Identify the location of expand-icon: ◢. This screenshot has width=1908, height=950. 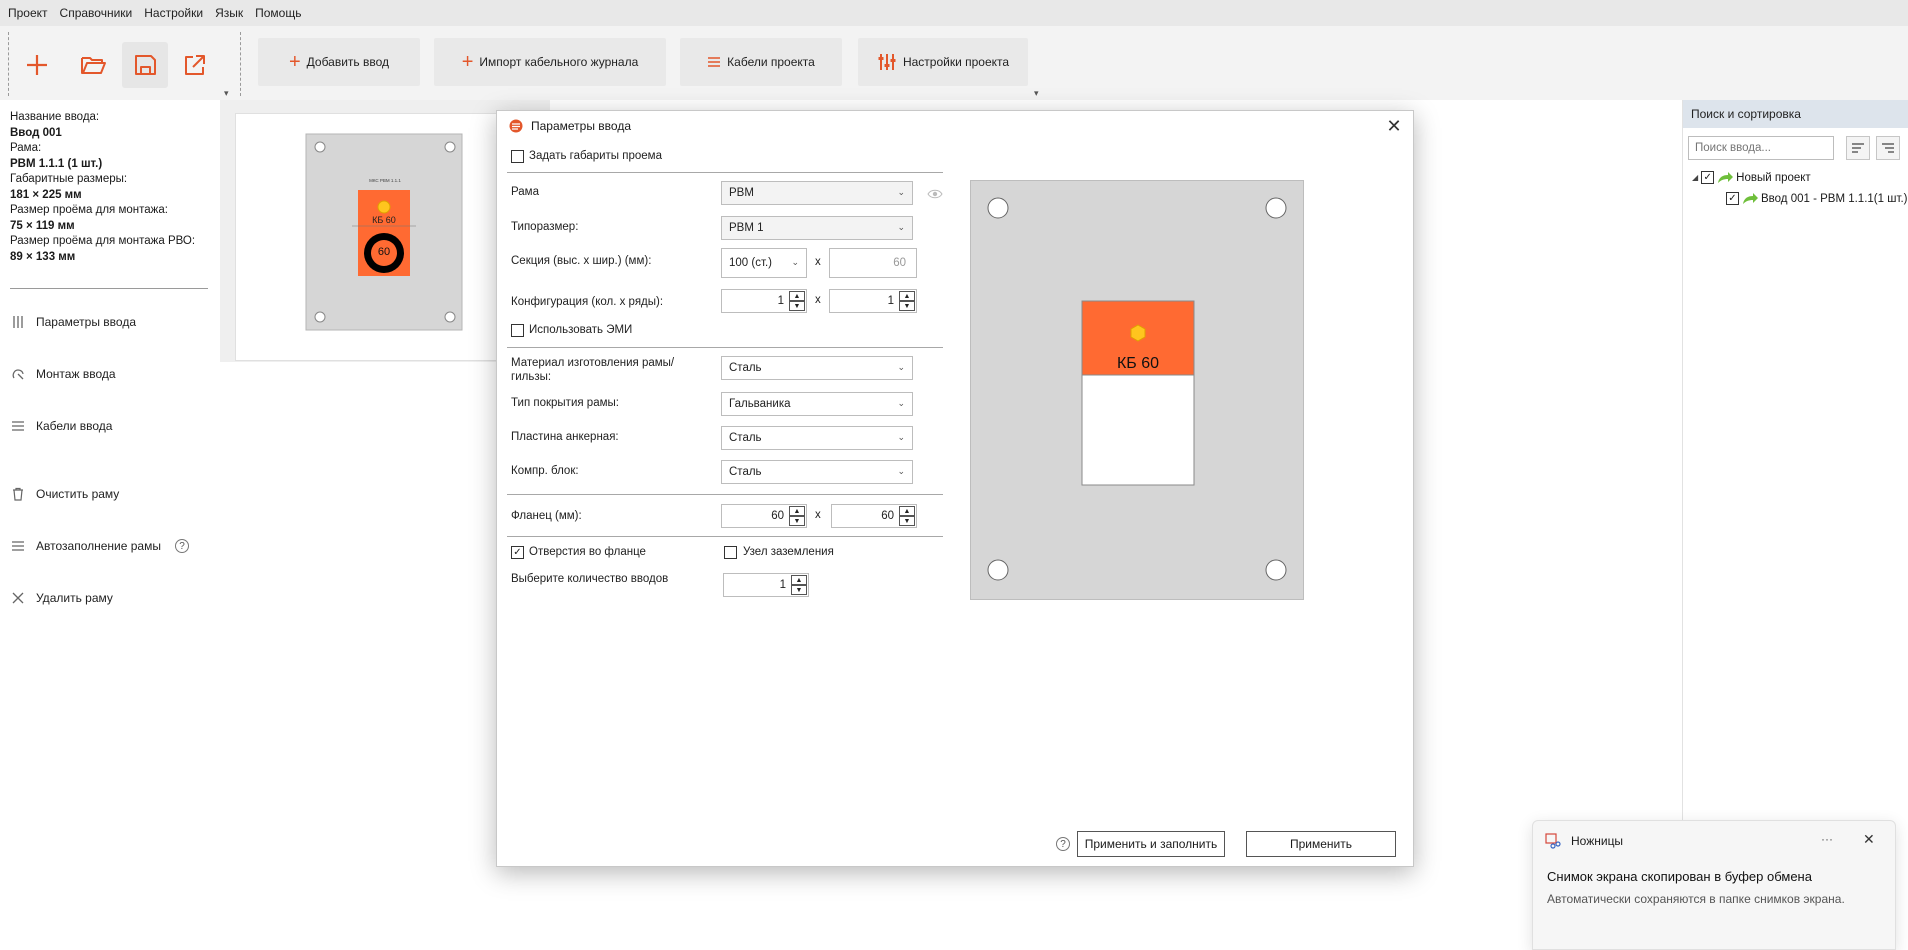
(1695, 177).